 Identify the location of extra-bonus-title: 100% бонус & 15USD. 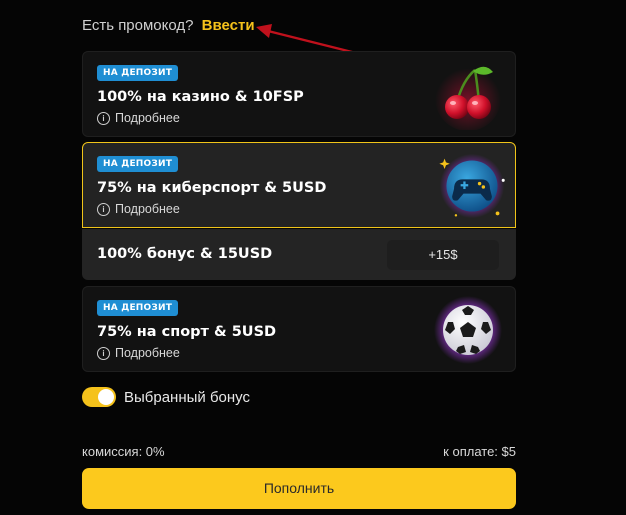
(185, 254).